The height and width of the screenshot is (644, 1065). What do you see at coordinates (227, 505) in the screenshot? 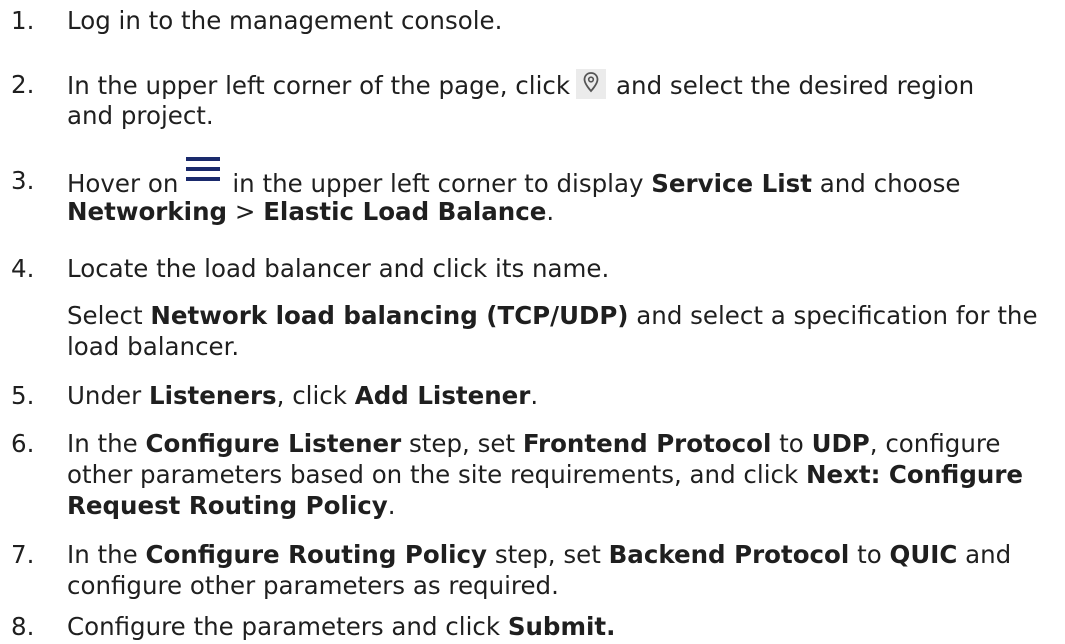
I see `request-routing-policy-label: Request Routing Policy` at bounding box center [227, 505].